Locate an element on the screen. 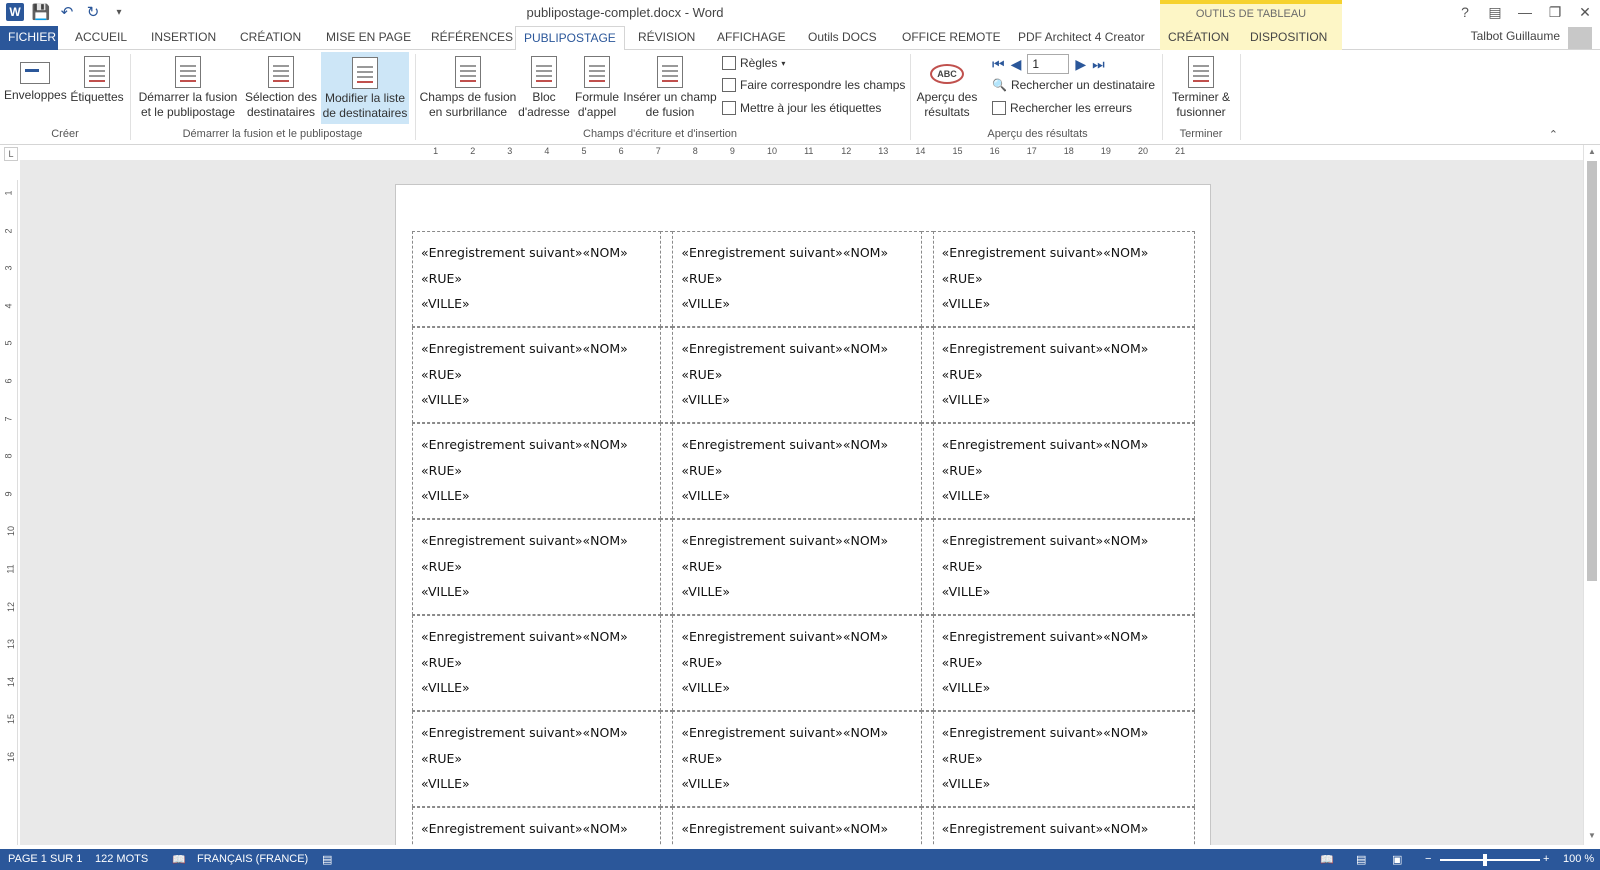 The width and height of the screenshot is (1600, 870). tab-outils-docs: Outils DOCS is located at coordinates (842, 38).